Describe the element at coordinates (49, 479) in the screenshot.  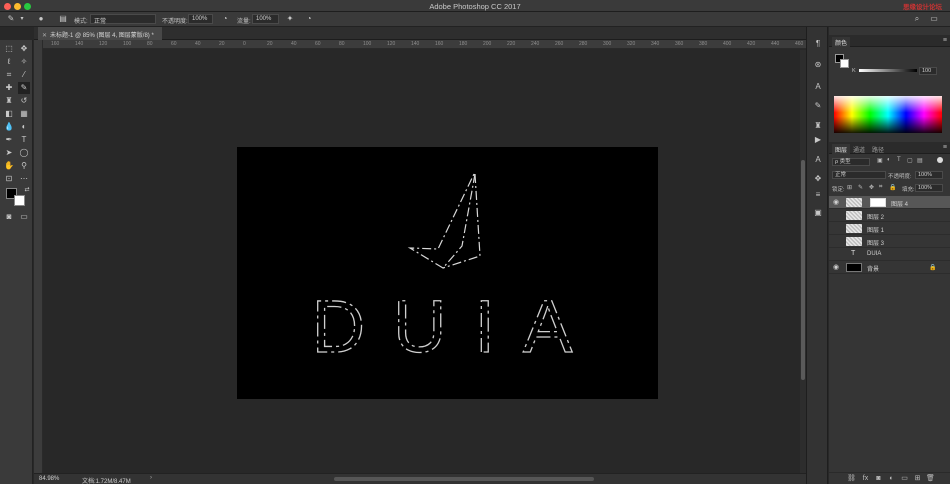
I see `zoom-level: 84.98%` at that location.